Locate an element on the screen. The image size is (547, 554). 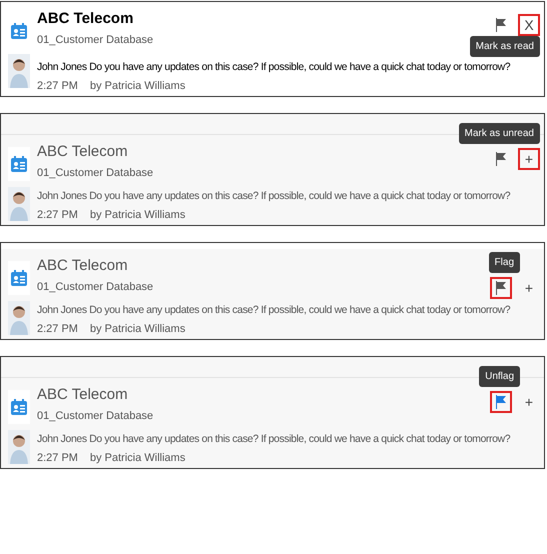
read-toggle-button: X is located at coordinates (529, 25).